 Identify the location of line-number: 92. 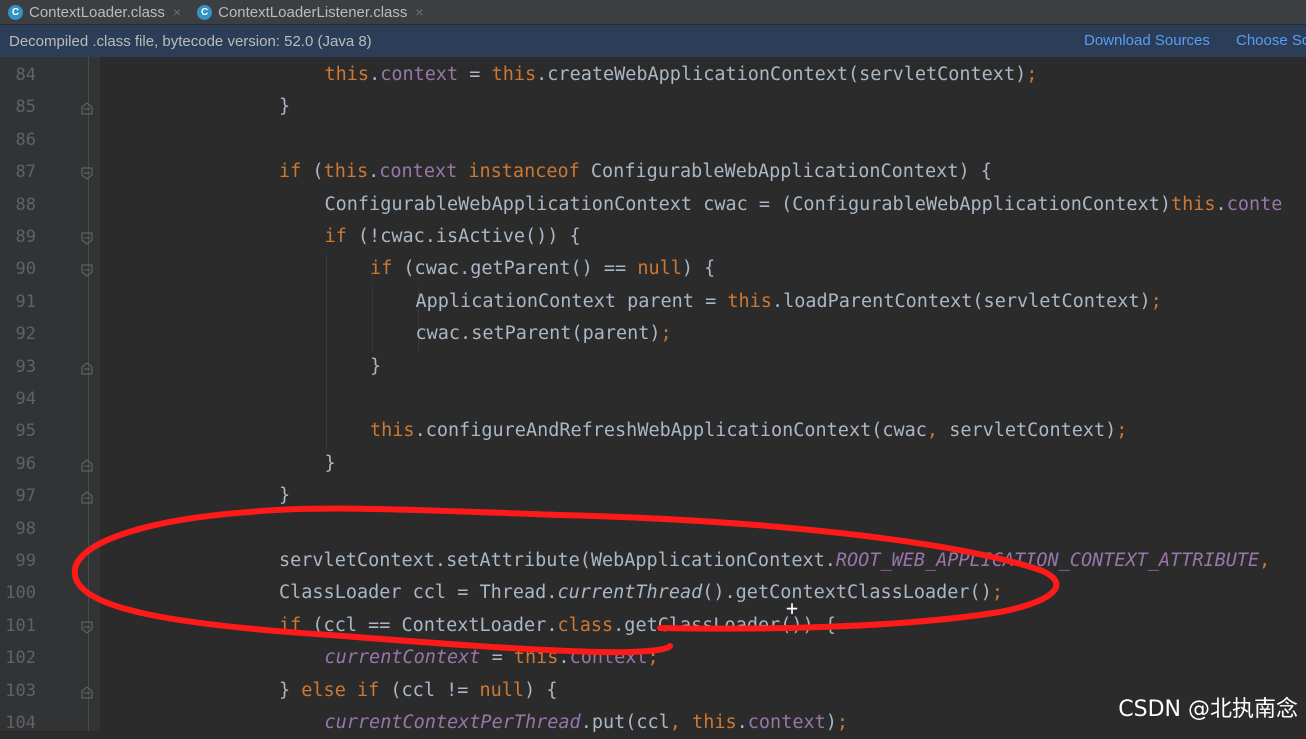
(18, 334).